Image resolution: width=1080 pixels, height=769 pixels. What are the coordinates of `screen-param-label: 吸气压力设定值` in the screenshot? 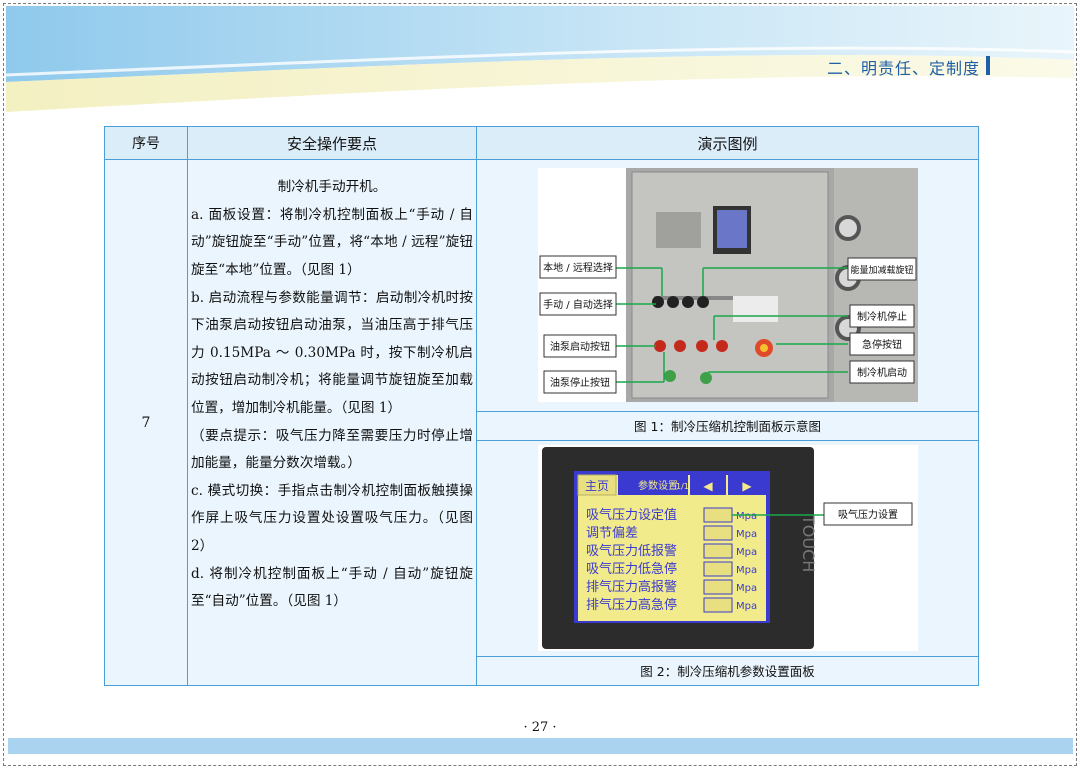 It's located at (631, 515).